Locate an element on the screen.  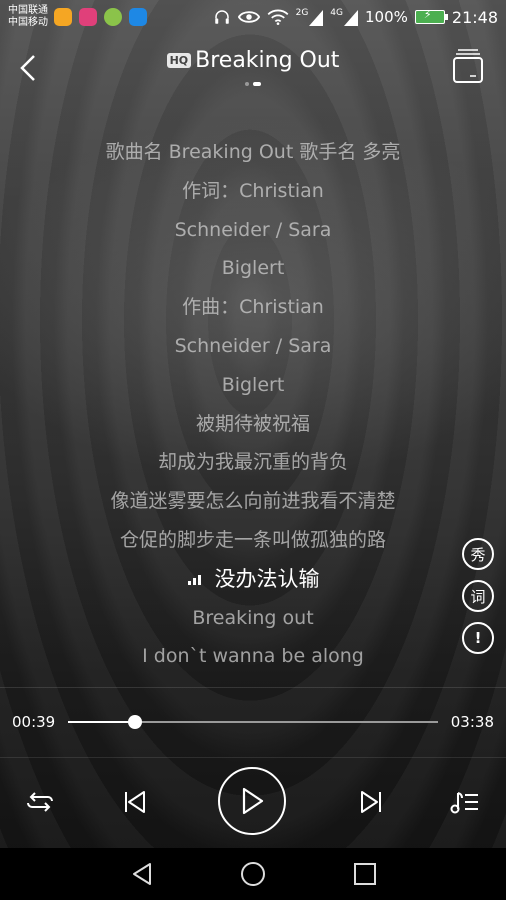
lyric-mode-label: 词 is located at coordinates (478, 596).